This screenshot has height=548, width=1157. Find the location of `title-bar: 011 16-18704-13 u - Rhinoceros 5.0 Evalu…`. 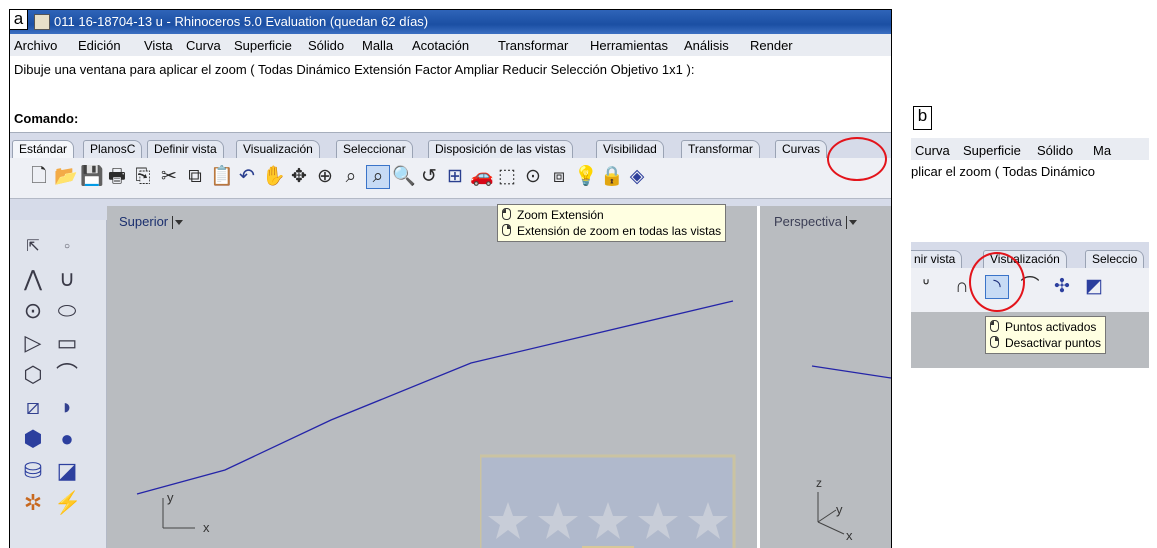

title-bar: 011 16-18704-13 u - Rhinoceros 5.0 Evalu… is located at coordinates (450, 22).